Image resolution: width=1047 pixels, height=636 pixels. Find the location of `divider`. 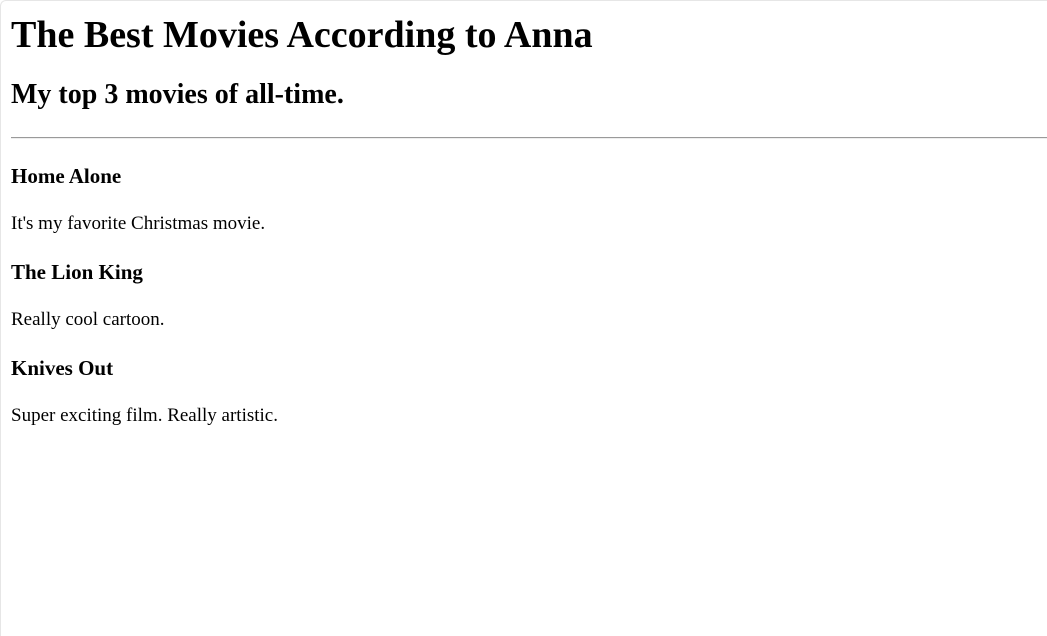

divider is located at coordinates (529, 138).